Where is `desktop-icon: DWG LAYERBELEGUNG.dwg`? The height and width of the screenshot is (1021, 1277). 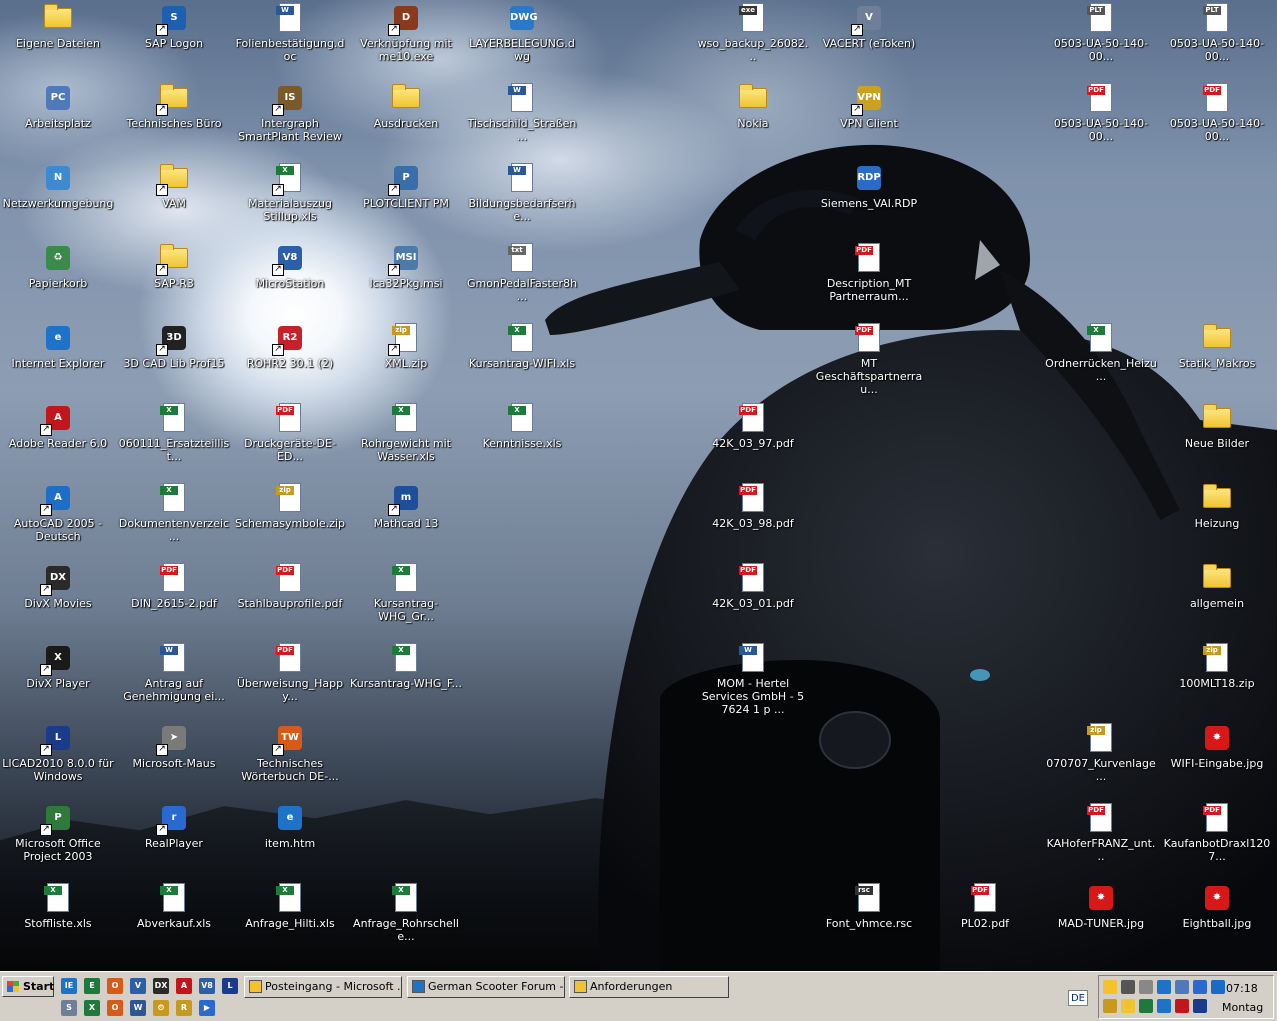 desktop-icon: DWG LAYERBELEGUNG.dwg is located at coordinates (522, 31).